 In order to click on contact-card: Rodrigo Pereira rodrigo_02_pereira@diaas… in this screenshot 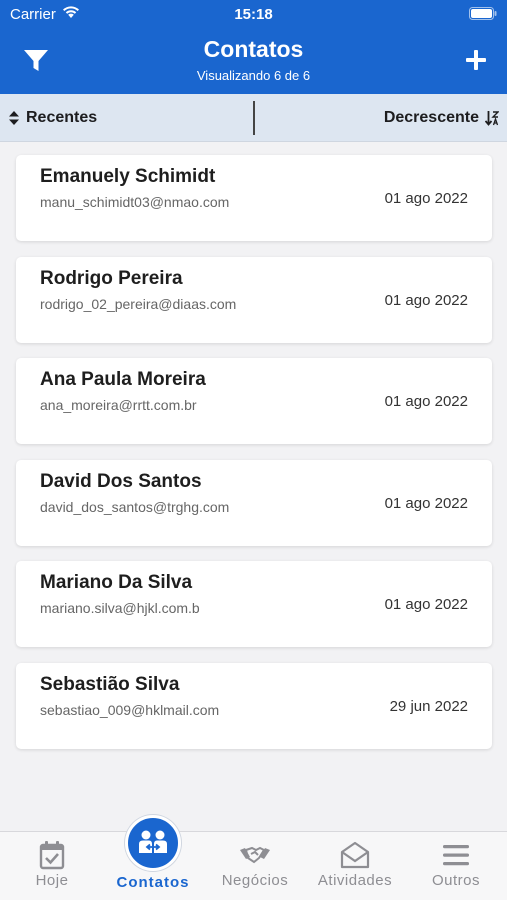, I will do `click(254, 299)`.